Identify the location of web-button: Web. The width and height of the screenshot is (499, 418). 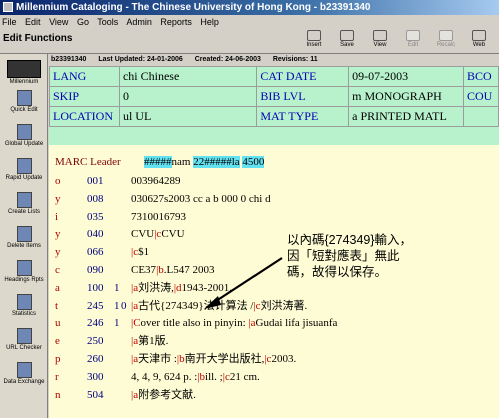
(479, 41).